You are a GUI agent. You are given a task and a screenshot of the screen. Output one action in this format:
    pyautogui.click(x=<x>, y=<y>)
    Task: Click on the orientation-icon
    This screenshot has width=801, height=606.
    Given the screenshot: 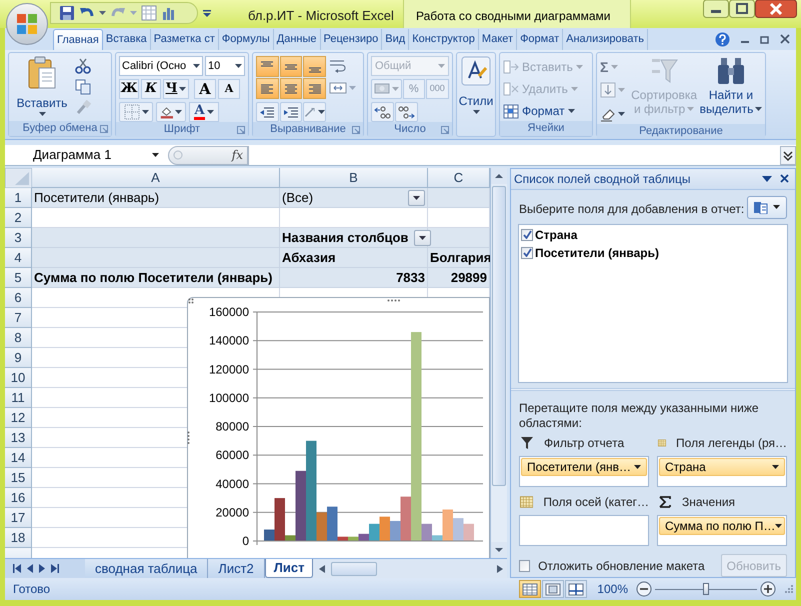 What is the action you would take?
    pyautogui.click(x=310, y=112)
    